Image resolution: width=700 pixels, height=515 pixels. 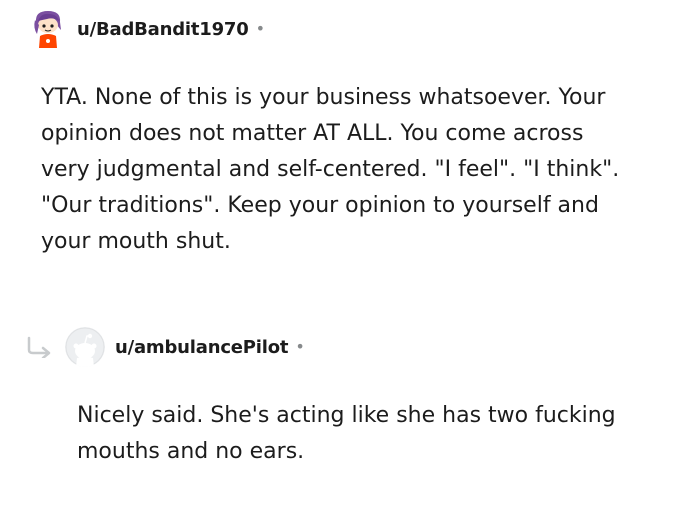 What do you see at coordinates (191, 451) in the screenshot?
I see `reply-line: mouths and no ears.` at bounding box center [191, 451].